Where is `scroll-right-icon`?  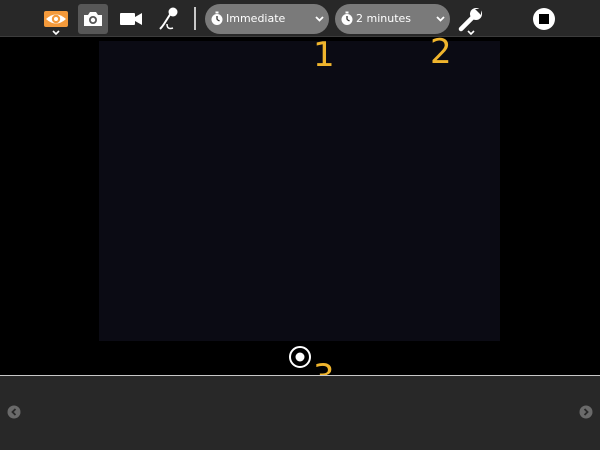 scroll-right-icon is located at coordinates (586, 412).